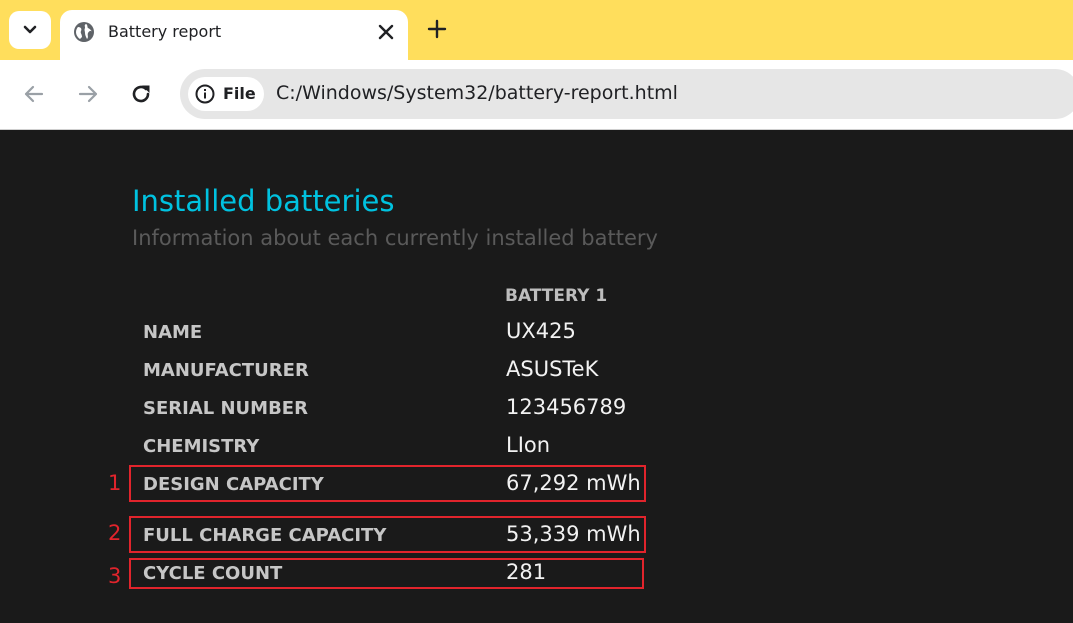 Image resolution: width=1073 pixels, height=623 pixels. I want to click on annotation-number-1: 1, so click(115, 483).